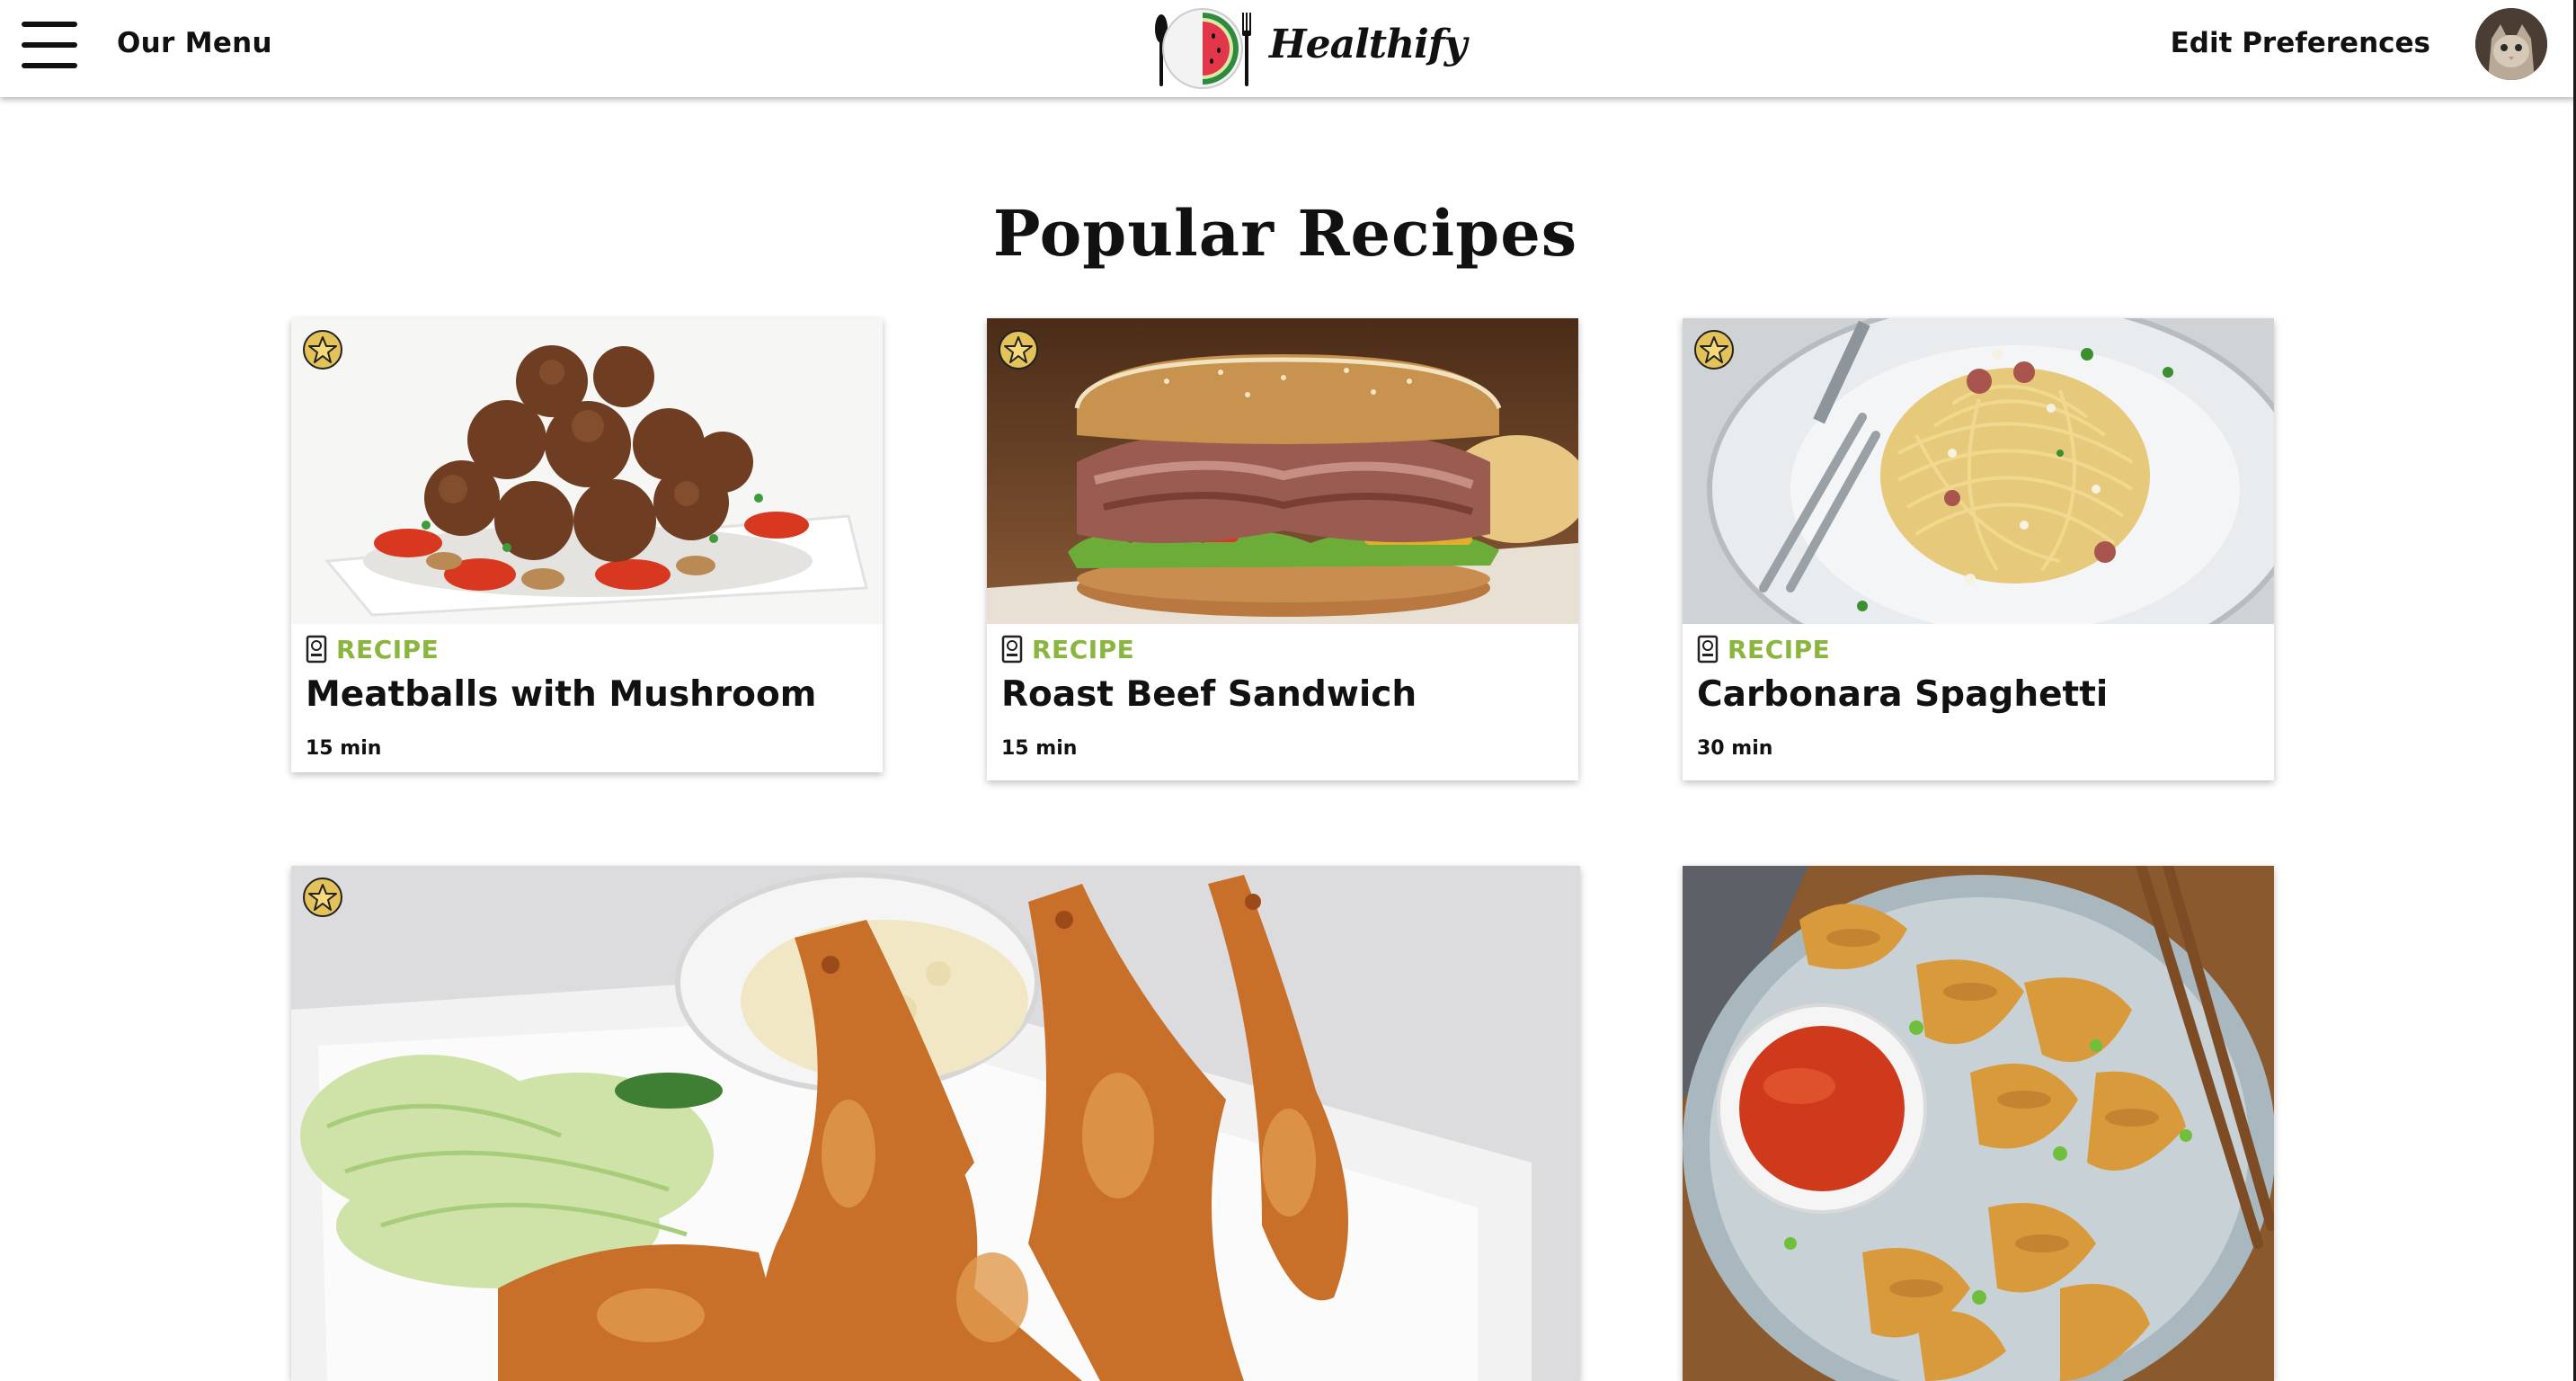  I want to click on recipe-card-meatballs: RECIPE Meatballs with Mushroom 15 min, so click(587, 545).